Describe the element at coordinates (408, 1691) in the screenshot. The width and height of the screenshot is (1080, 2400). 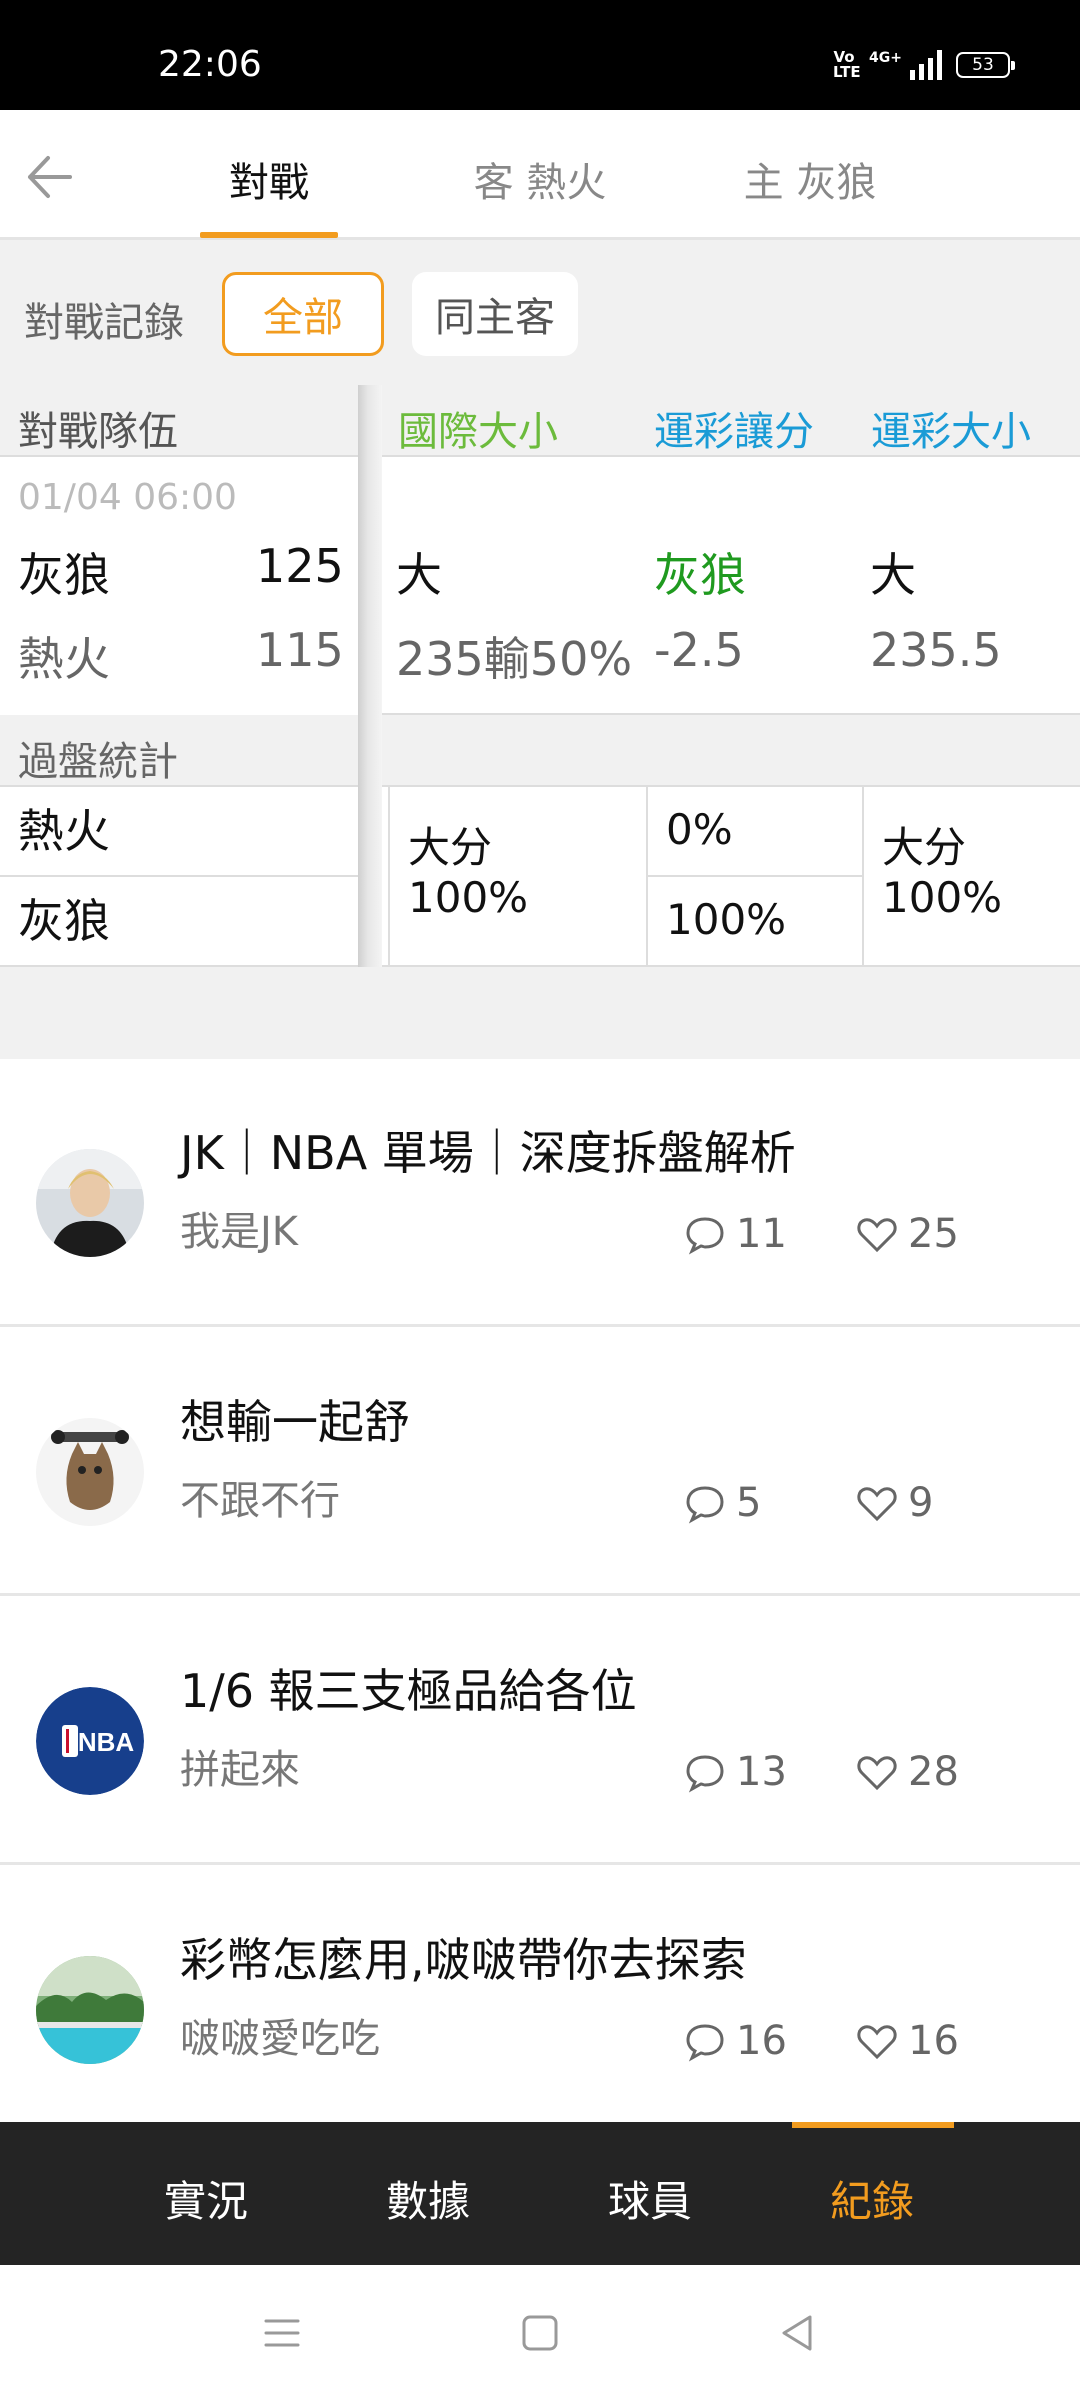
I see `post-title: 1/6 報三支極品給各位` at that location.